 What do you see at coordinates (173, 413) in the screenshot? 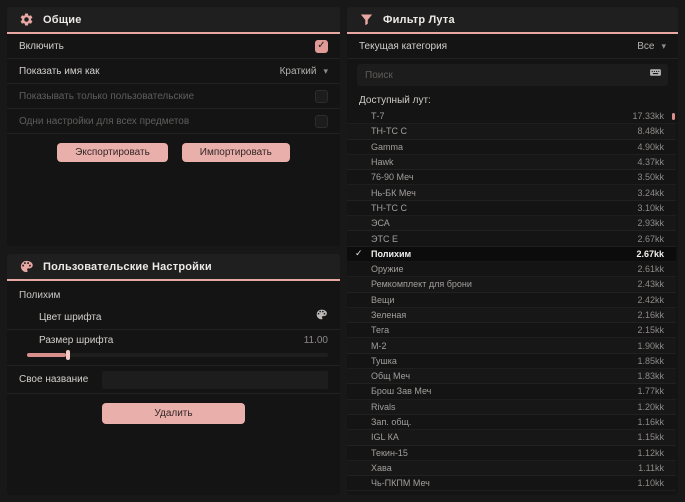
I see `delete-button: Удалить` at bounding box center [173, 413].